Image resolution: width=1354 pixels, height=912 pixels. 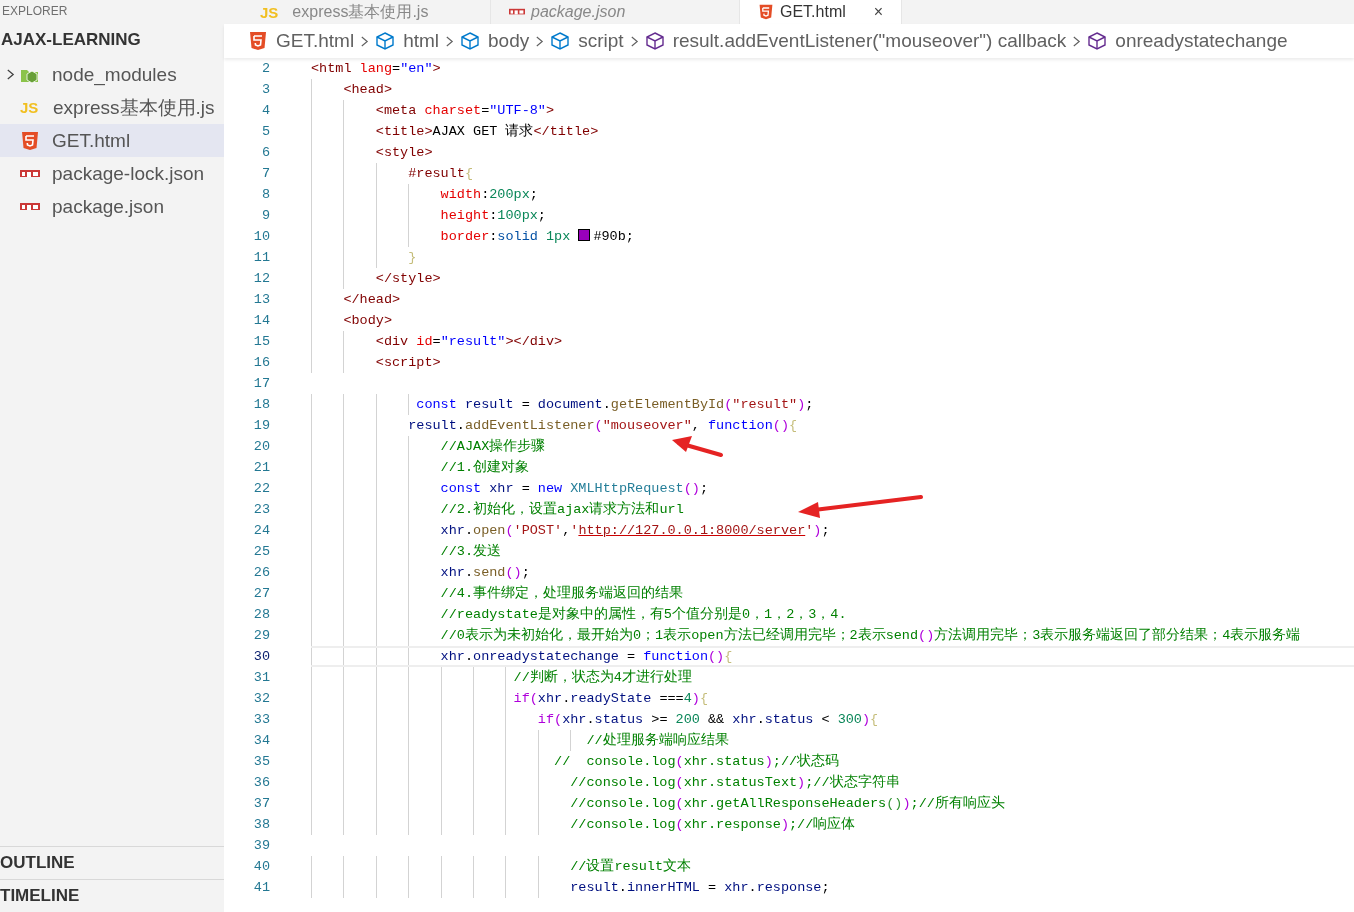 What do you see at coordinates (587, 41) in the screenshot?
I see `breadcrumb-item: script` at bounding box center [587, 41].